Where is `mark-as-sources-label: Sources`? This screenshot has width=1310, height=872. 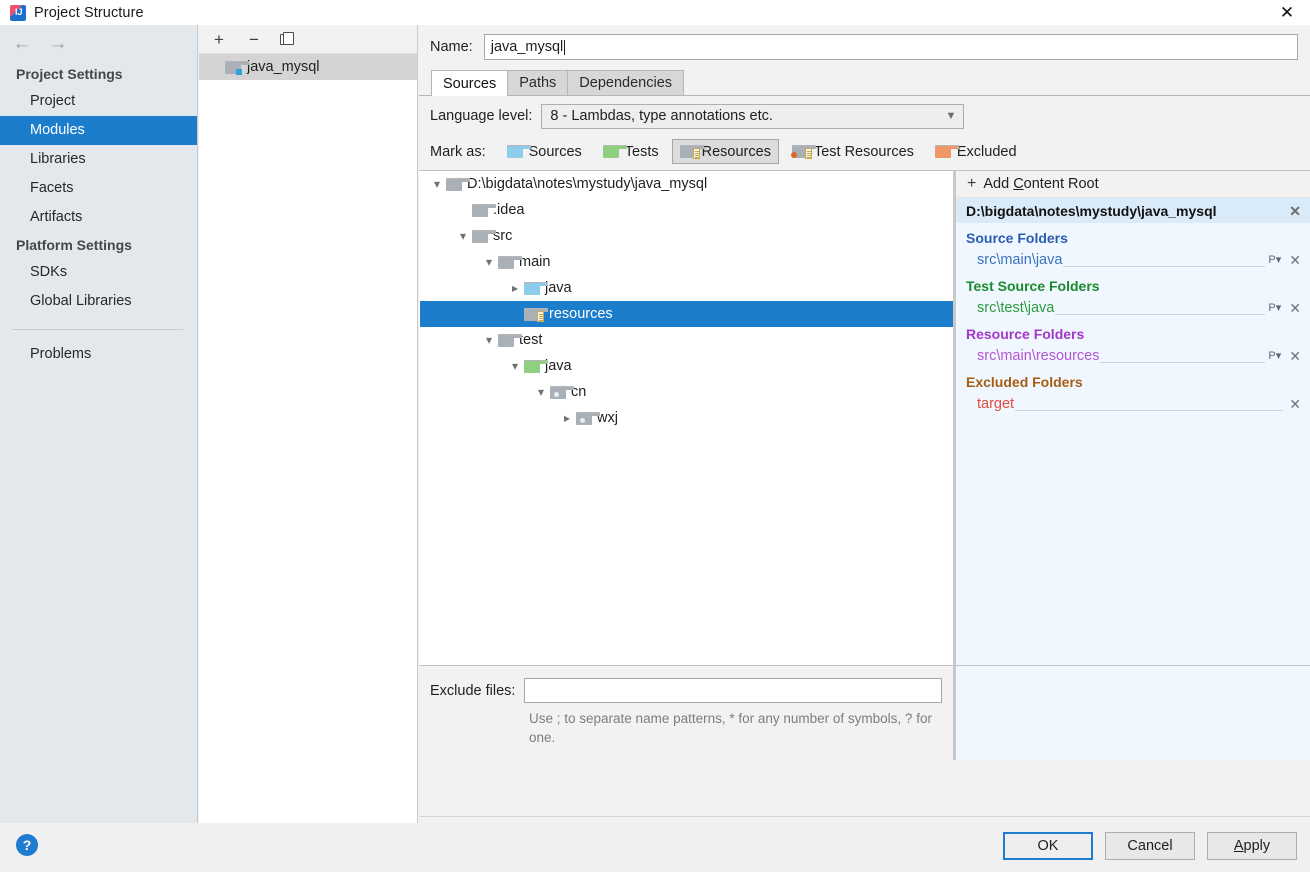 mark-as-sources-label: Sources is located at coordinates (555, 151).